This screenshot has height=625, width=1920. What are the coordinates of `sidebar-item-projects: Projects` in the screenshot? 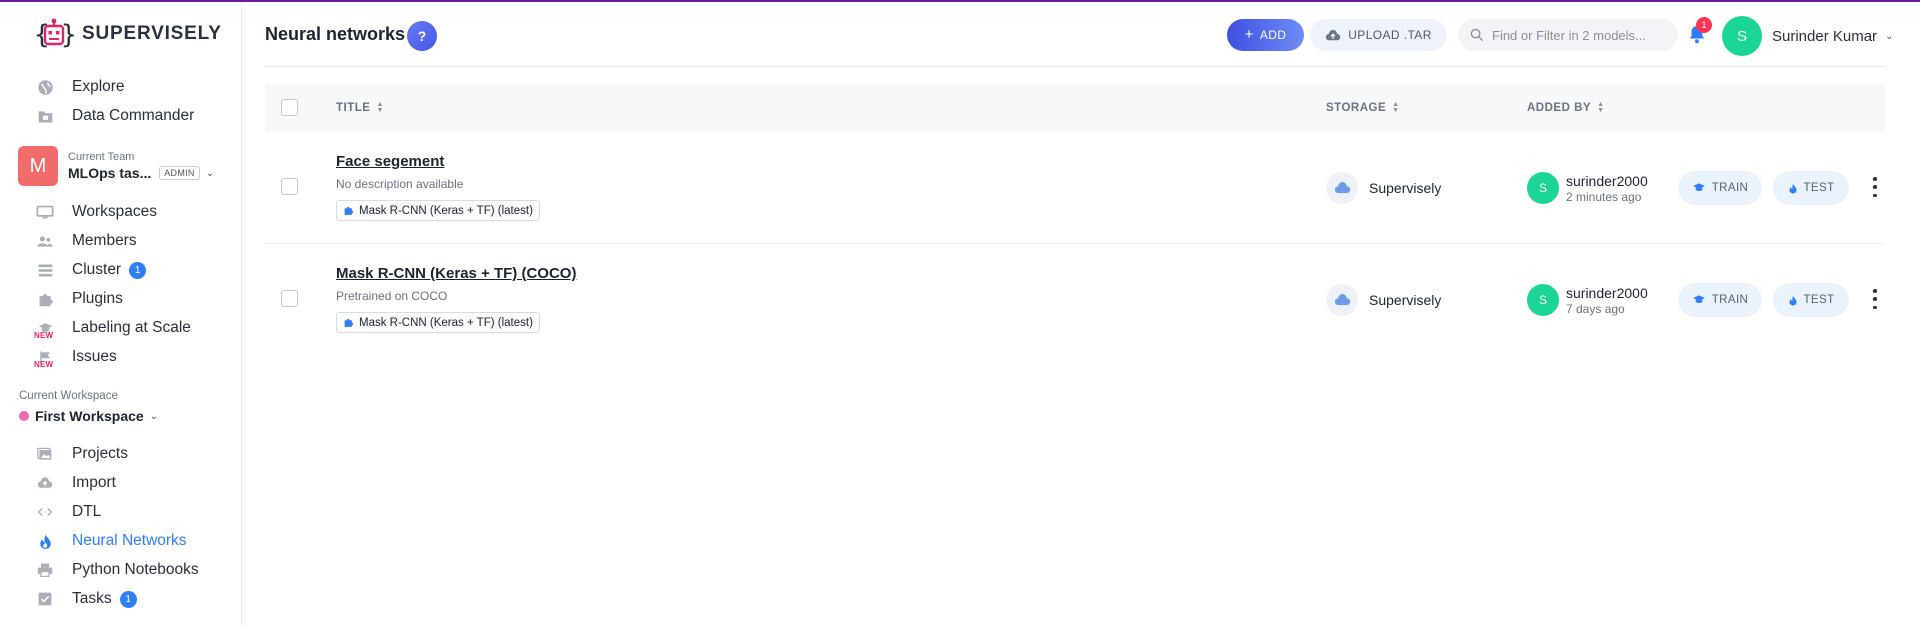 It's located at (82, 454).